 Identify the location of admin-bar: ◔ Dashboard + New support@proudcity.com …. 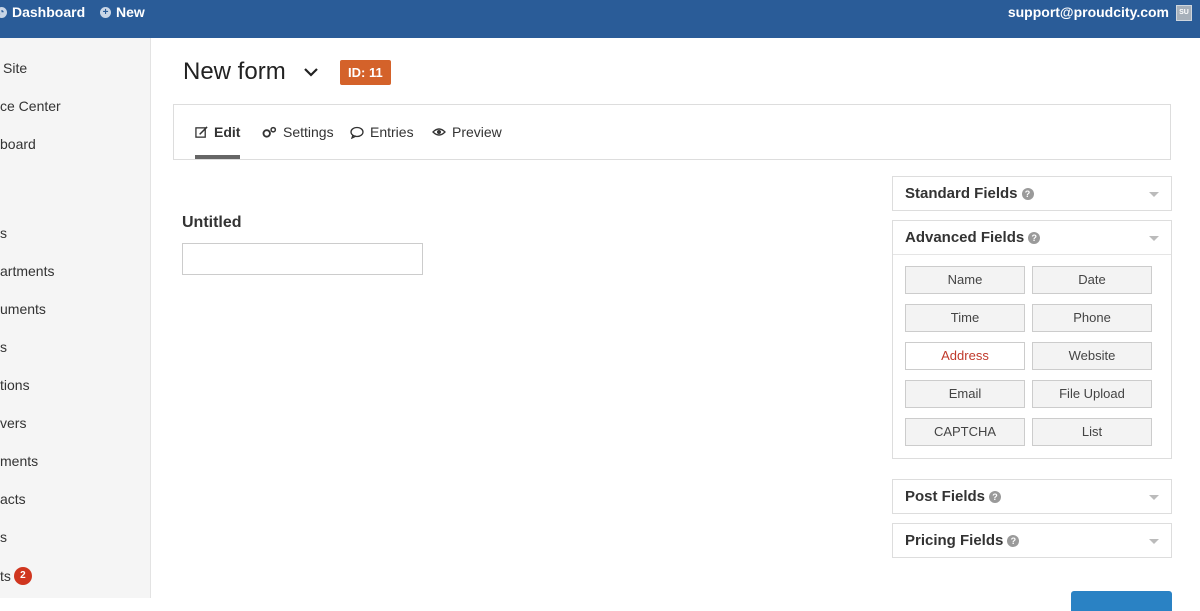
(600, 19).